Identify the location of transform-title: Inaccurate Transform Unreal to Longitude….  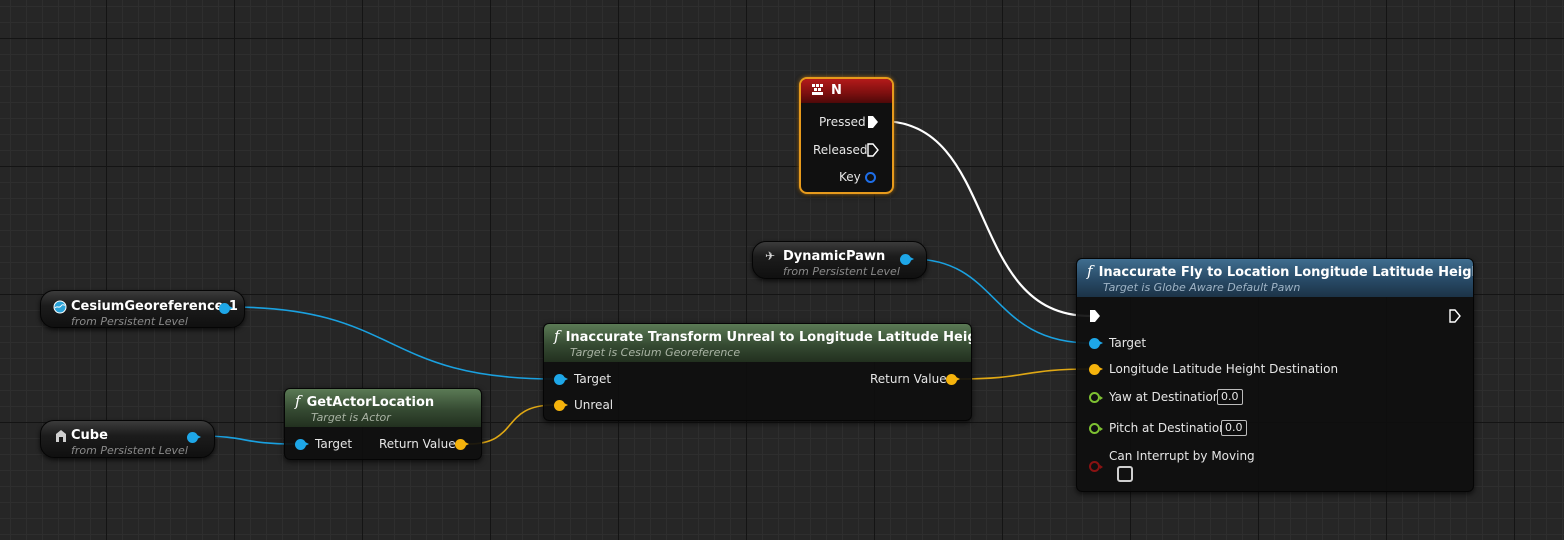
(768, 337).